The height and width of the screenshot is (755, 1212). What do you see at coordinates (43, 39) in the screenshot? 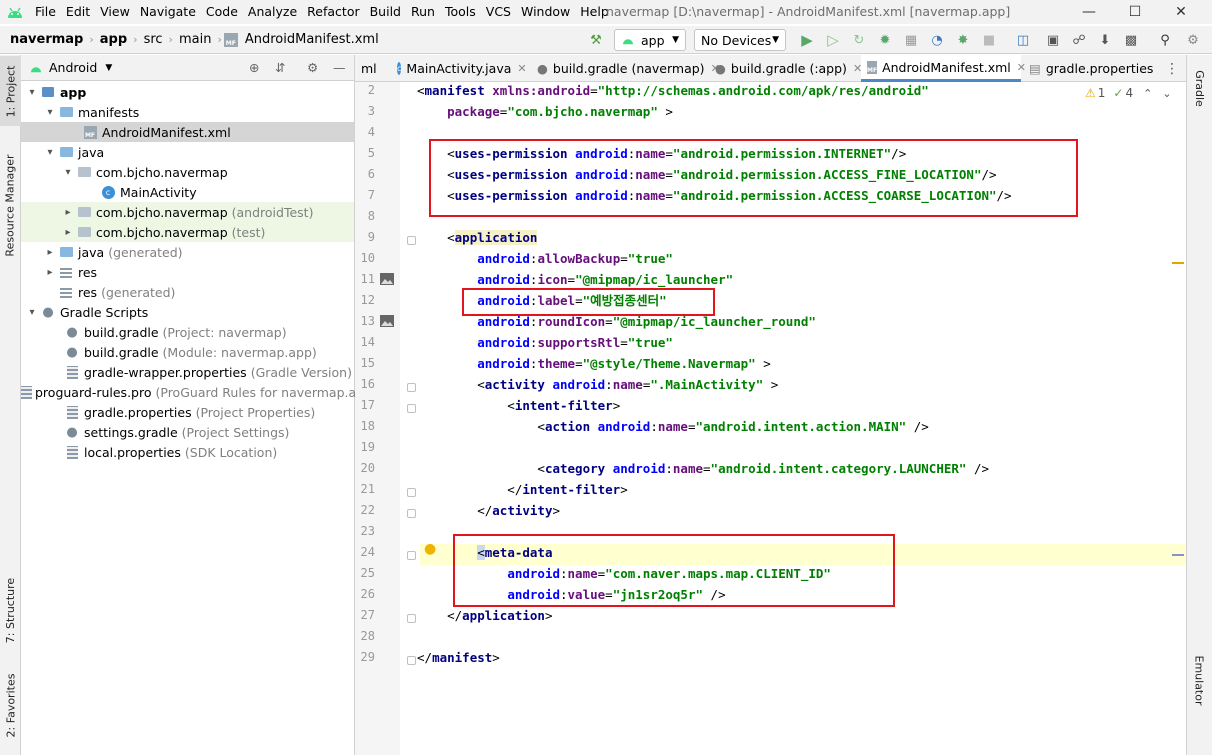
I see `breadcrumb-project: navermap` at bounding box center [43, 39].